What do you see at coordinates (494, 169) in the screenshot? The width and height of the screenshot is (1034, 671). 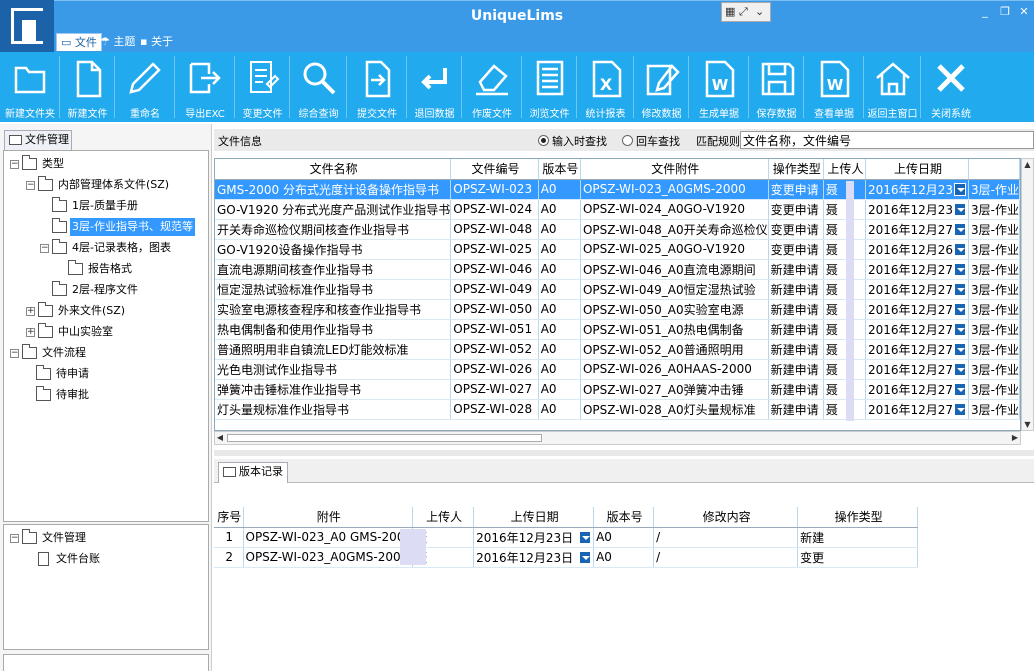 I see `column-header: 文件编号` at bounding box center [494, 169].